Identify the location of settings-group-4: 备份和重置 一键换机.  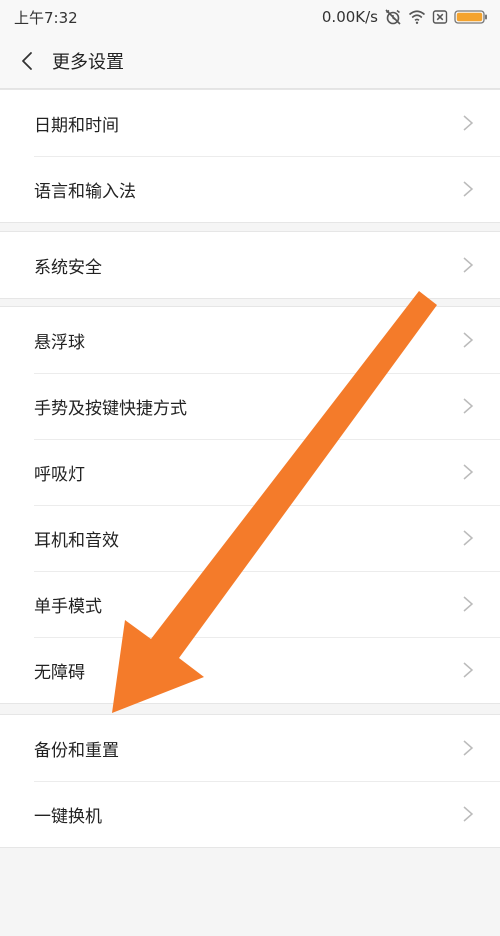
(250, 781).